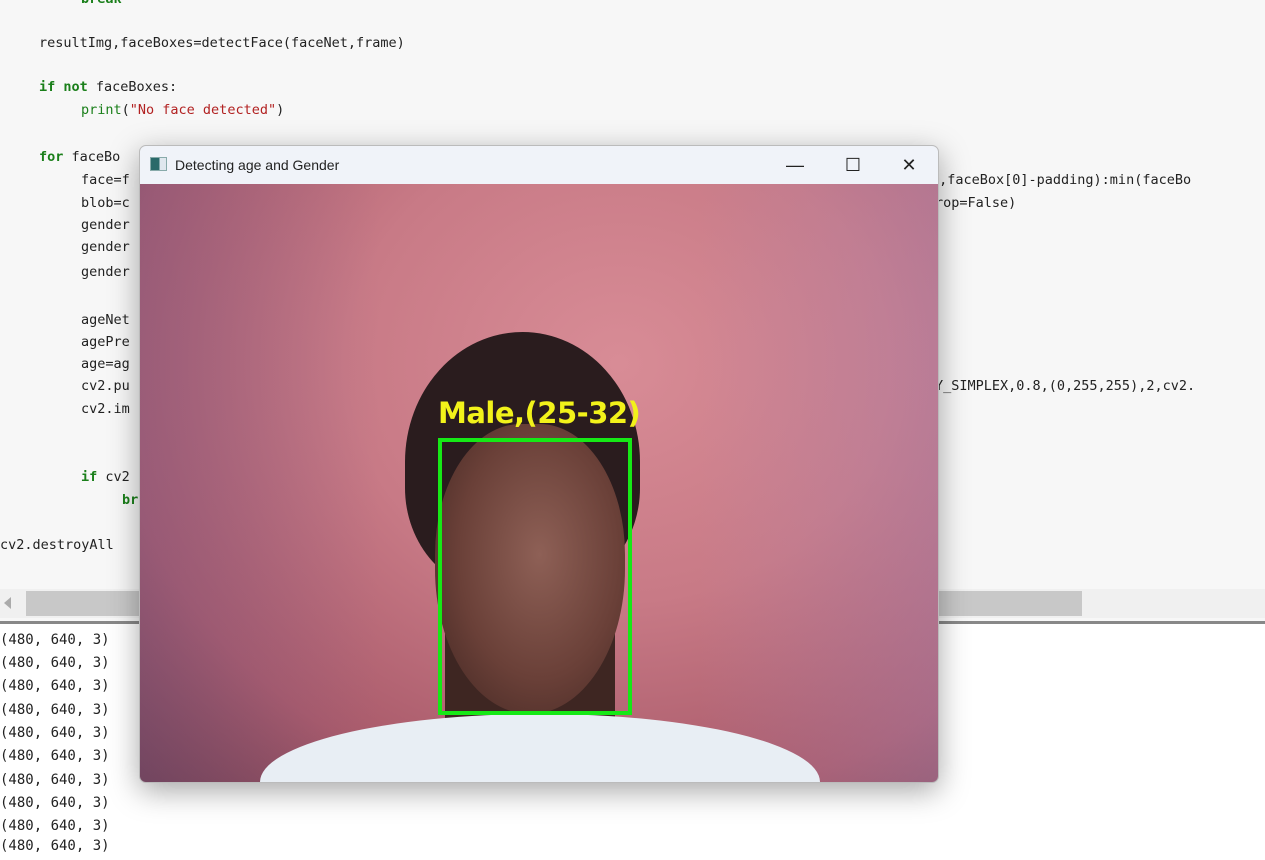 This screenshot has height=860, width=1265. Describe the element at coordinates (7, 603) in the screenshot. I see `scroll-left-arrow-icon` at that location.